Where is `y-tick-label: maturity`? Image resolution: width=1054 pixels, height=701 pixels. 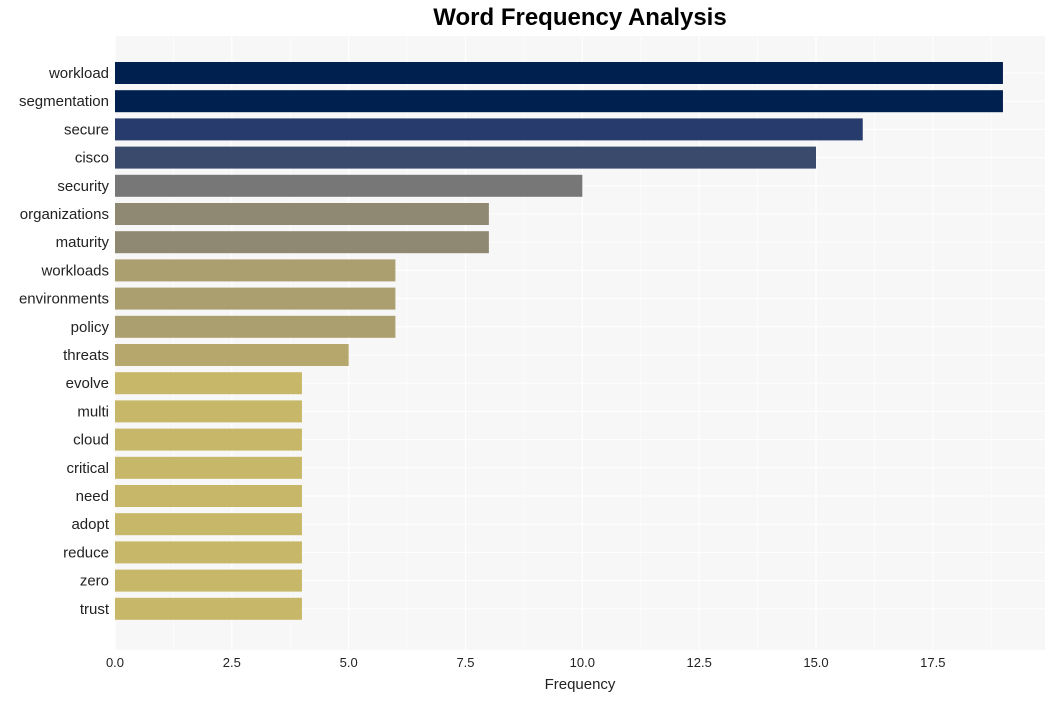
y-tick-label: maturity is located at coordinates (83, 242).